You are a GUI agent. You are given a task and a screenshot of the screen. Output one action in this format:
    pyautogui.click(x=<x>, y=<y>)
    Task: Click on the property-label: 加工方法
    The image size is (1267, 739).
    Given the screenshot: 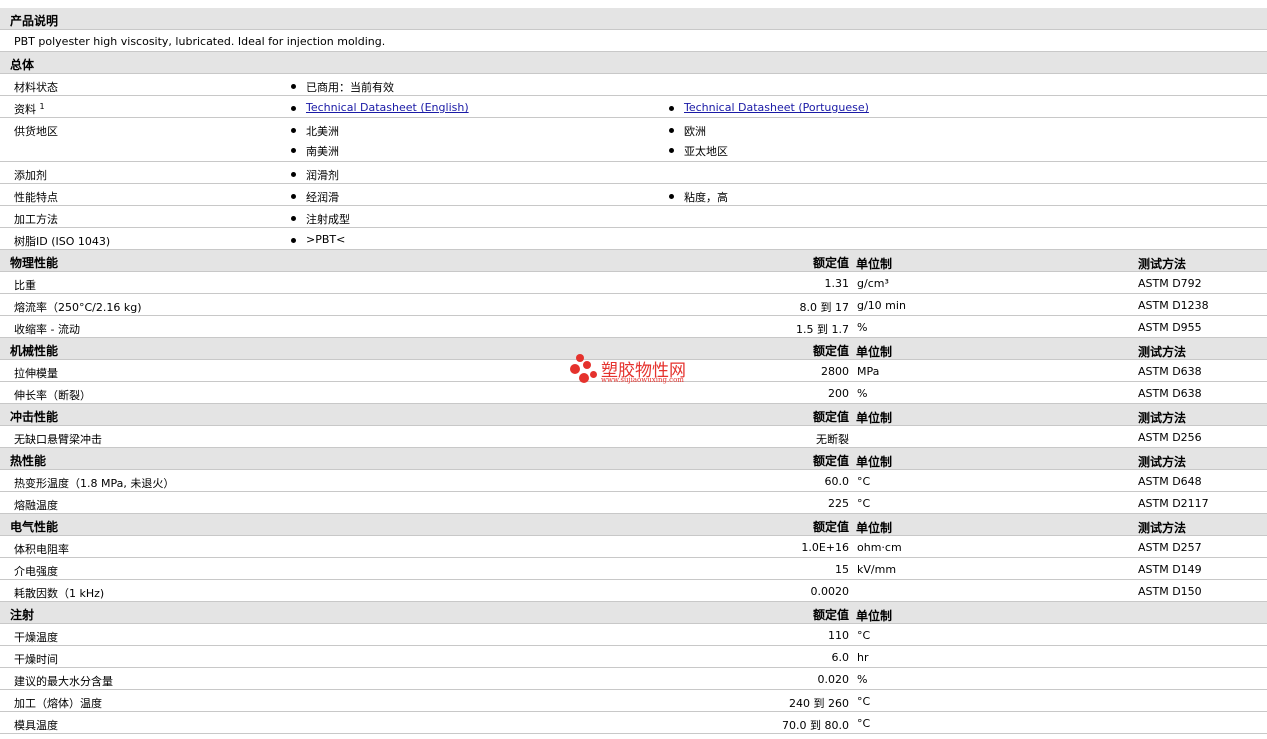 What is the action you would take?
    pyautogui.click(x=36, y=219)
    